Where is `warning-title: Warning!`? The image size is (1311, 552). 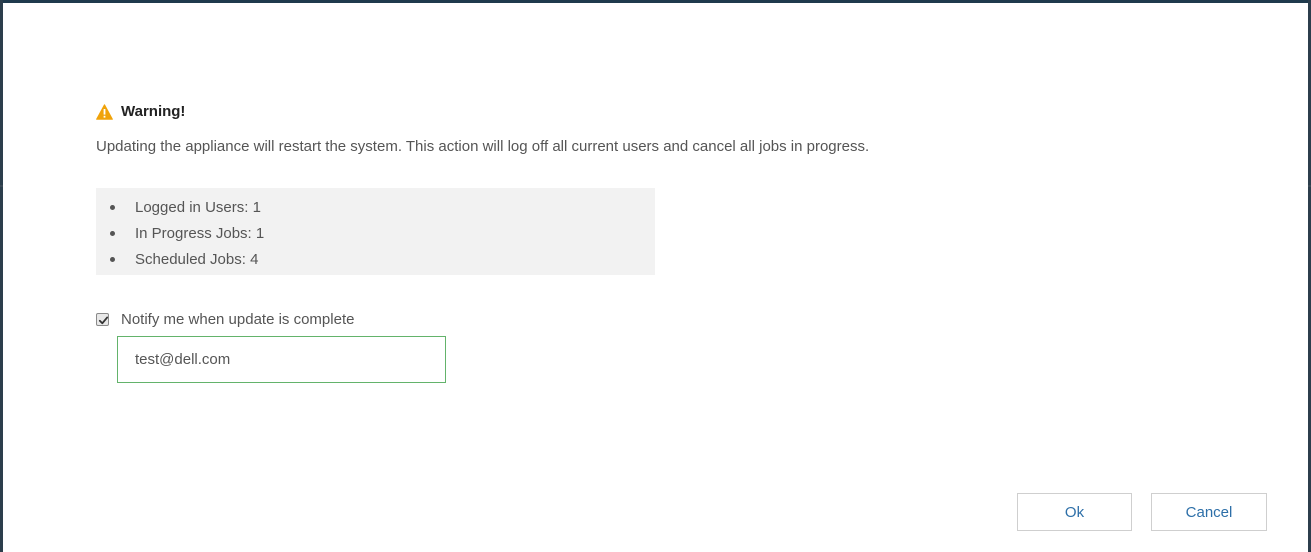
warning-title: Warning! is located at coordinates (153, 111).